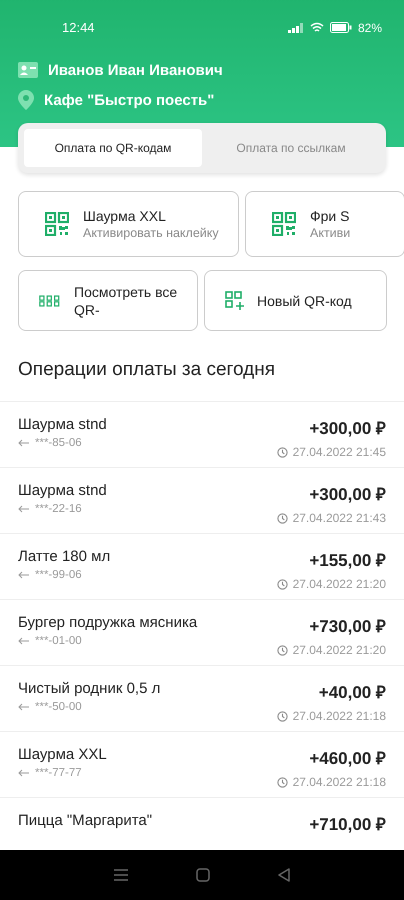  I want to click on operation-title: Шаурма XXL, so click(62, 754).